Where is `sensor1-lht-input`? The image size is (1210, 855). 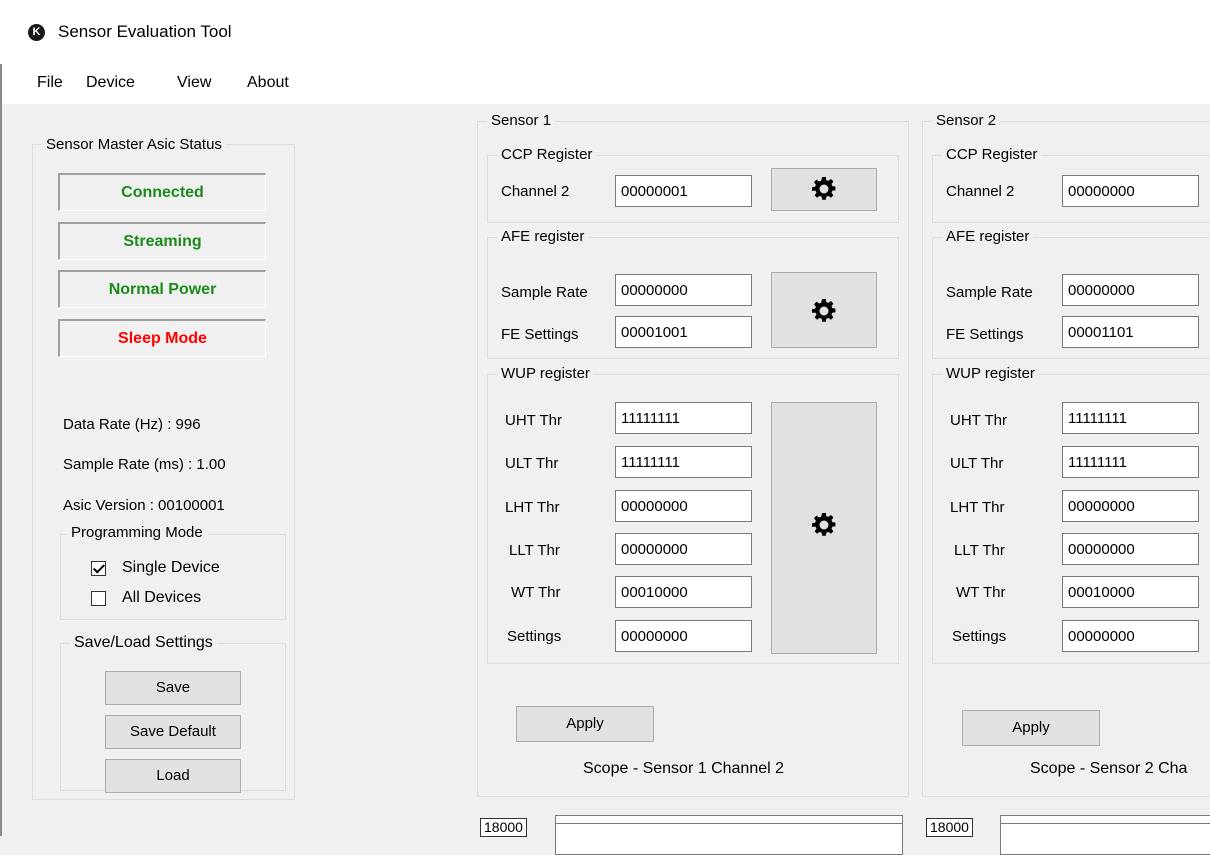
sensor1-lht-input is located at coordinates (683, 506).